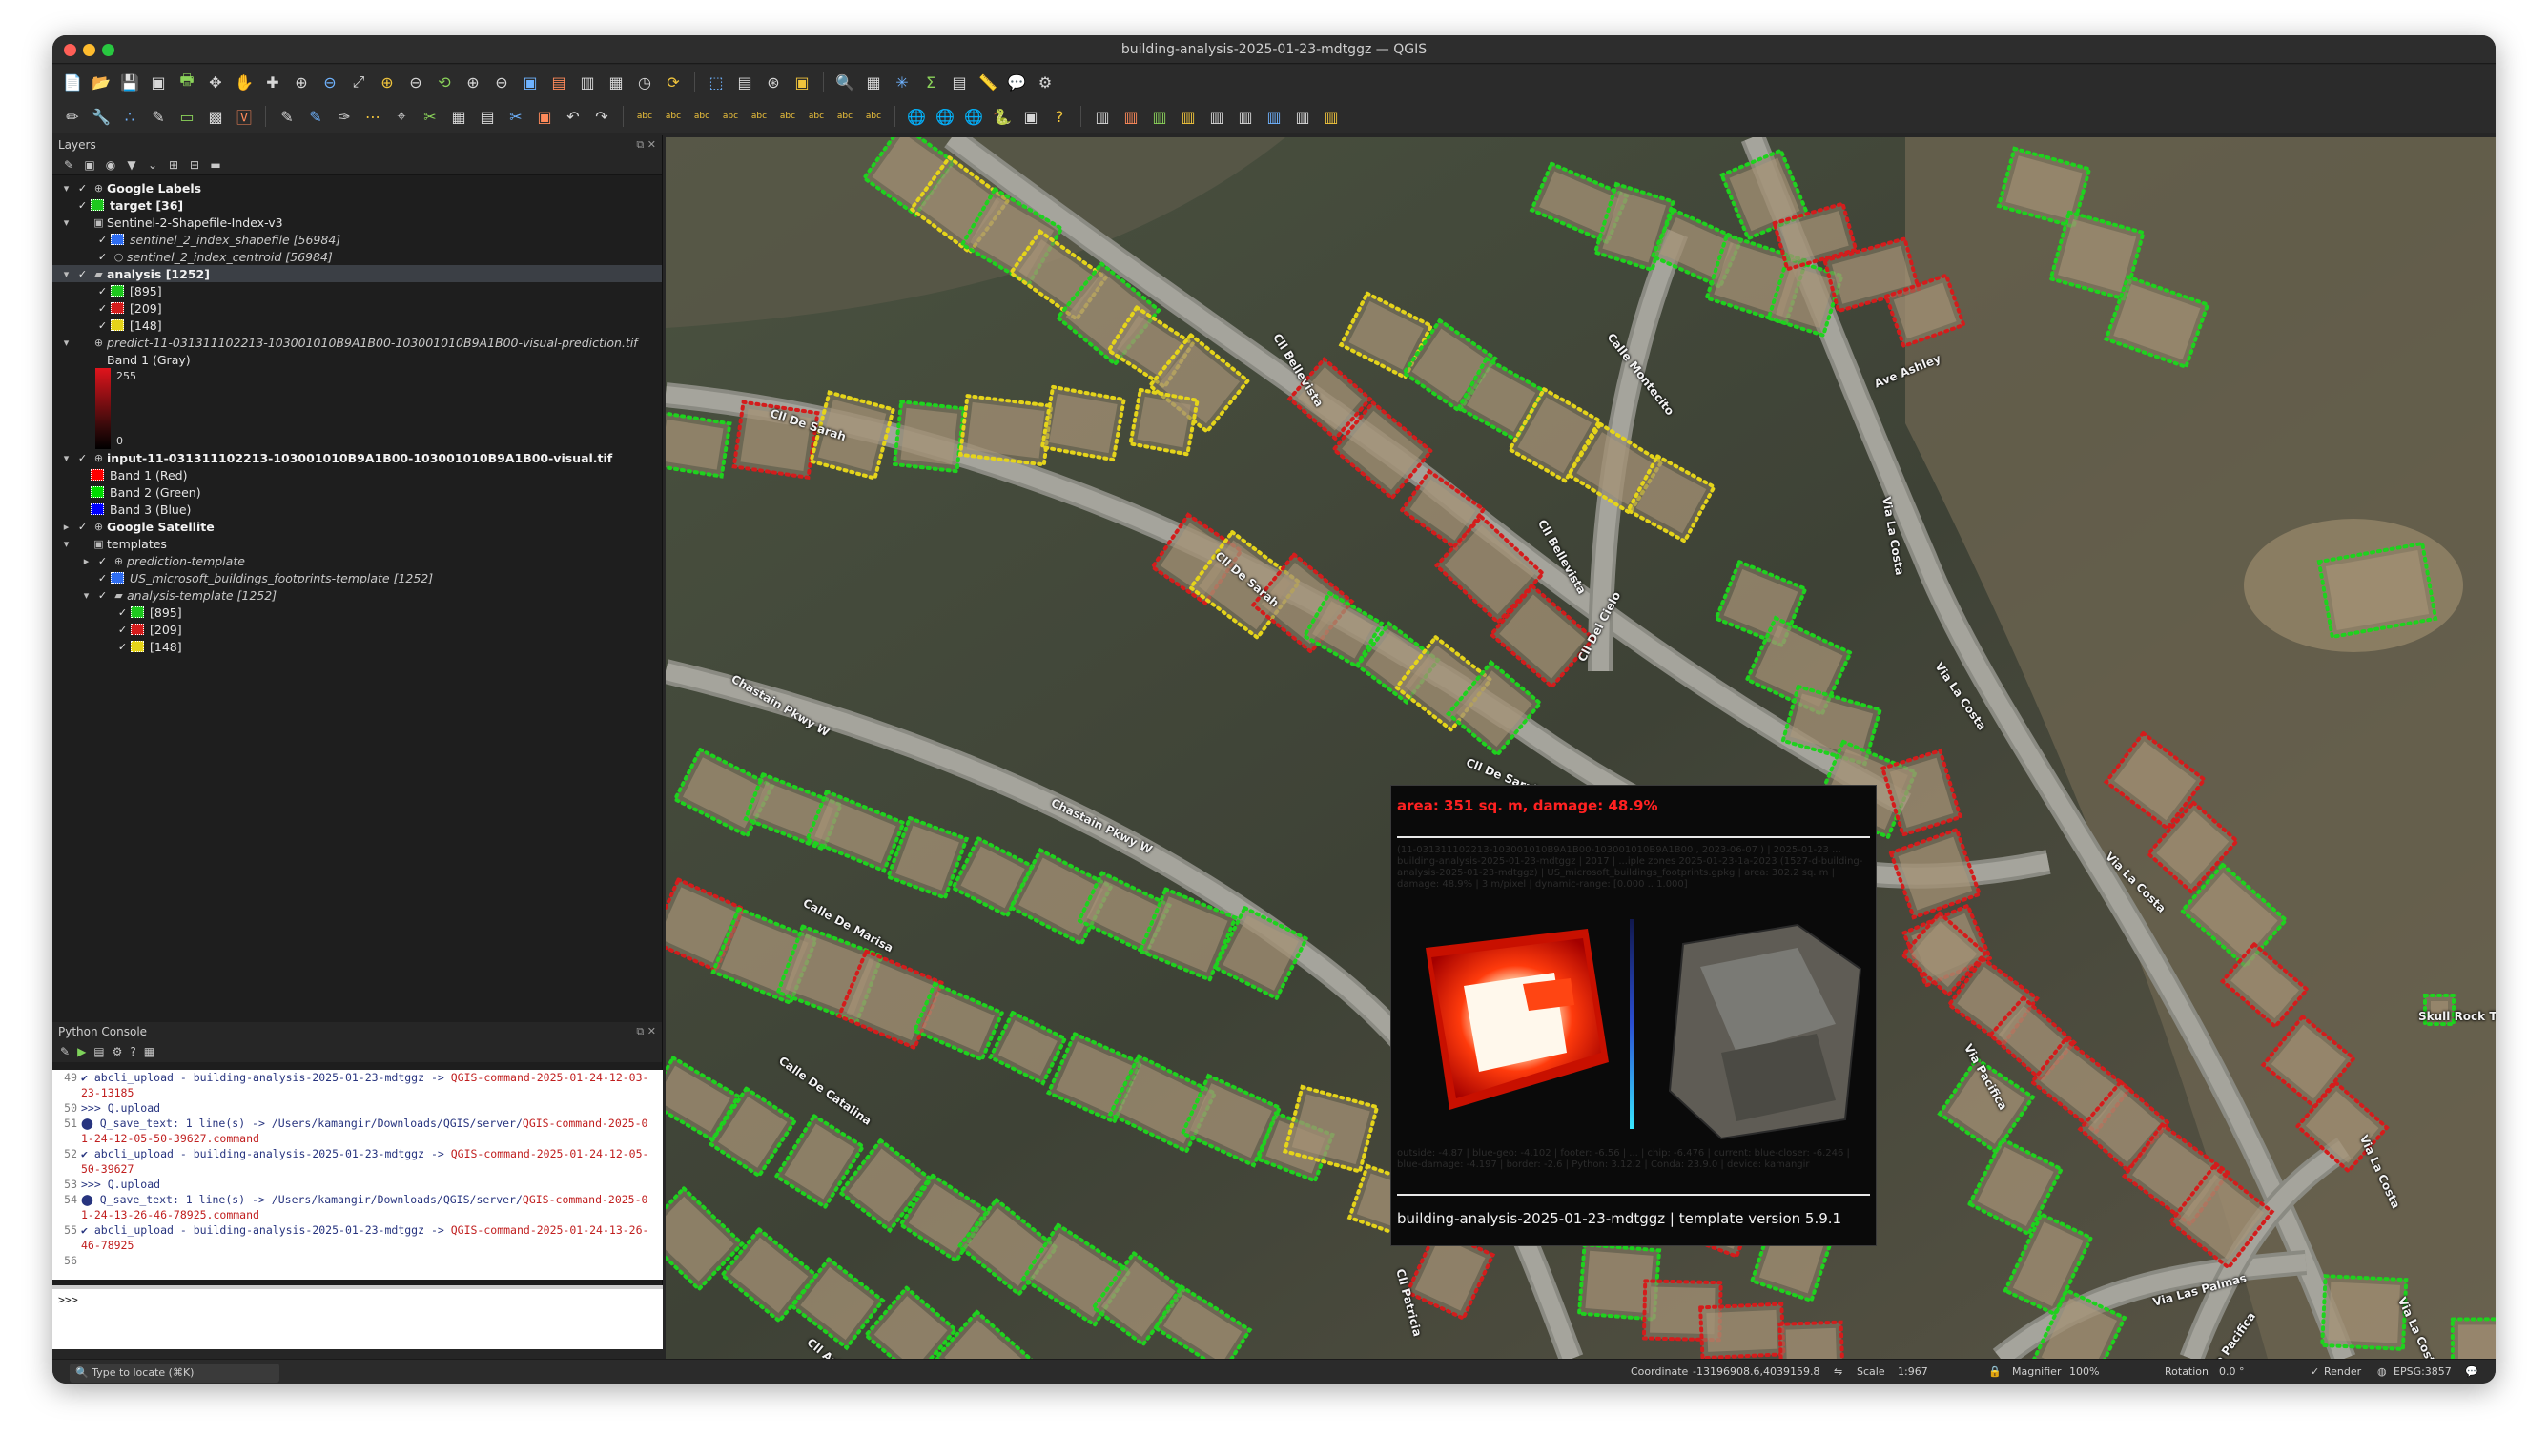 The image size is (2548, 1456). I want to click on tb1-tool-29-icon: ▦, so click(874, 82).